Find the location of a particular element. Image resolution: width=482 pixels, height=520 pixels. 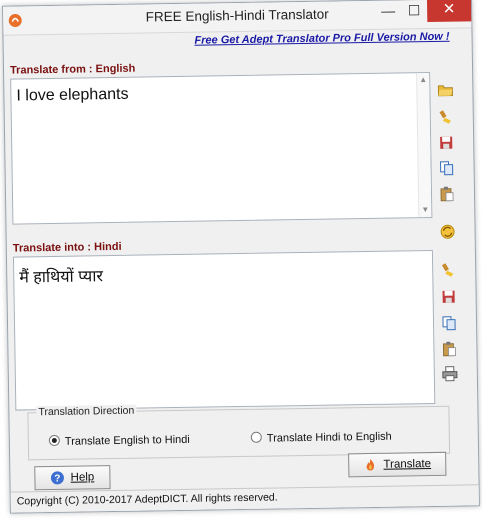

help-icon: ? is located at coordinates (58, 477).